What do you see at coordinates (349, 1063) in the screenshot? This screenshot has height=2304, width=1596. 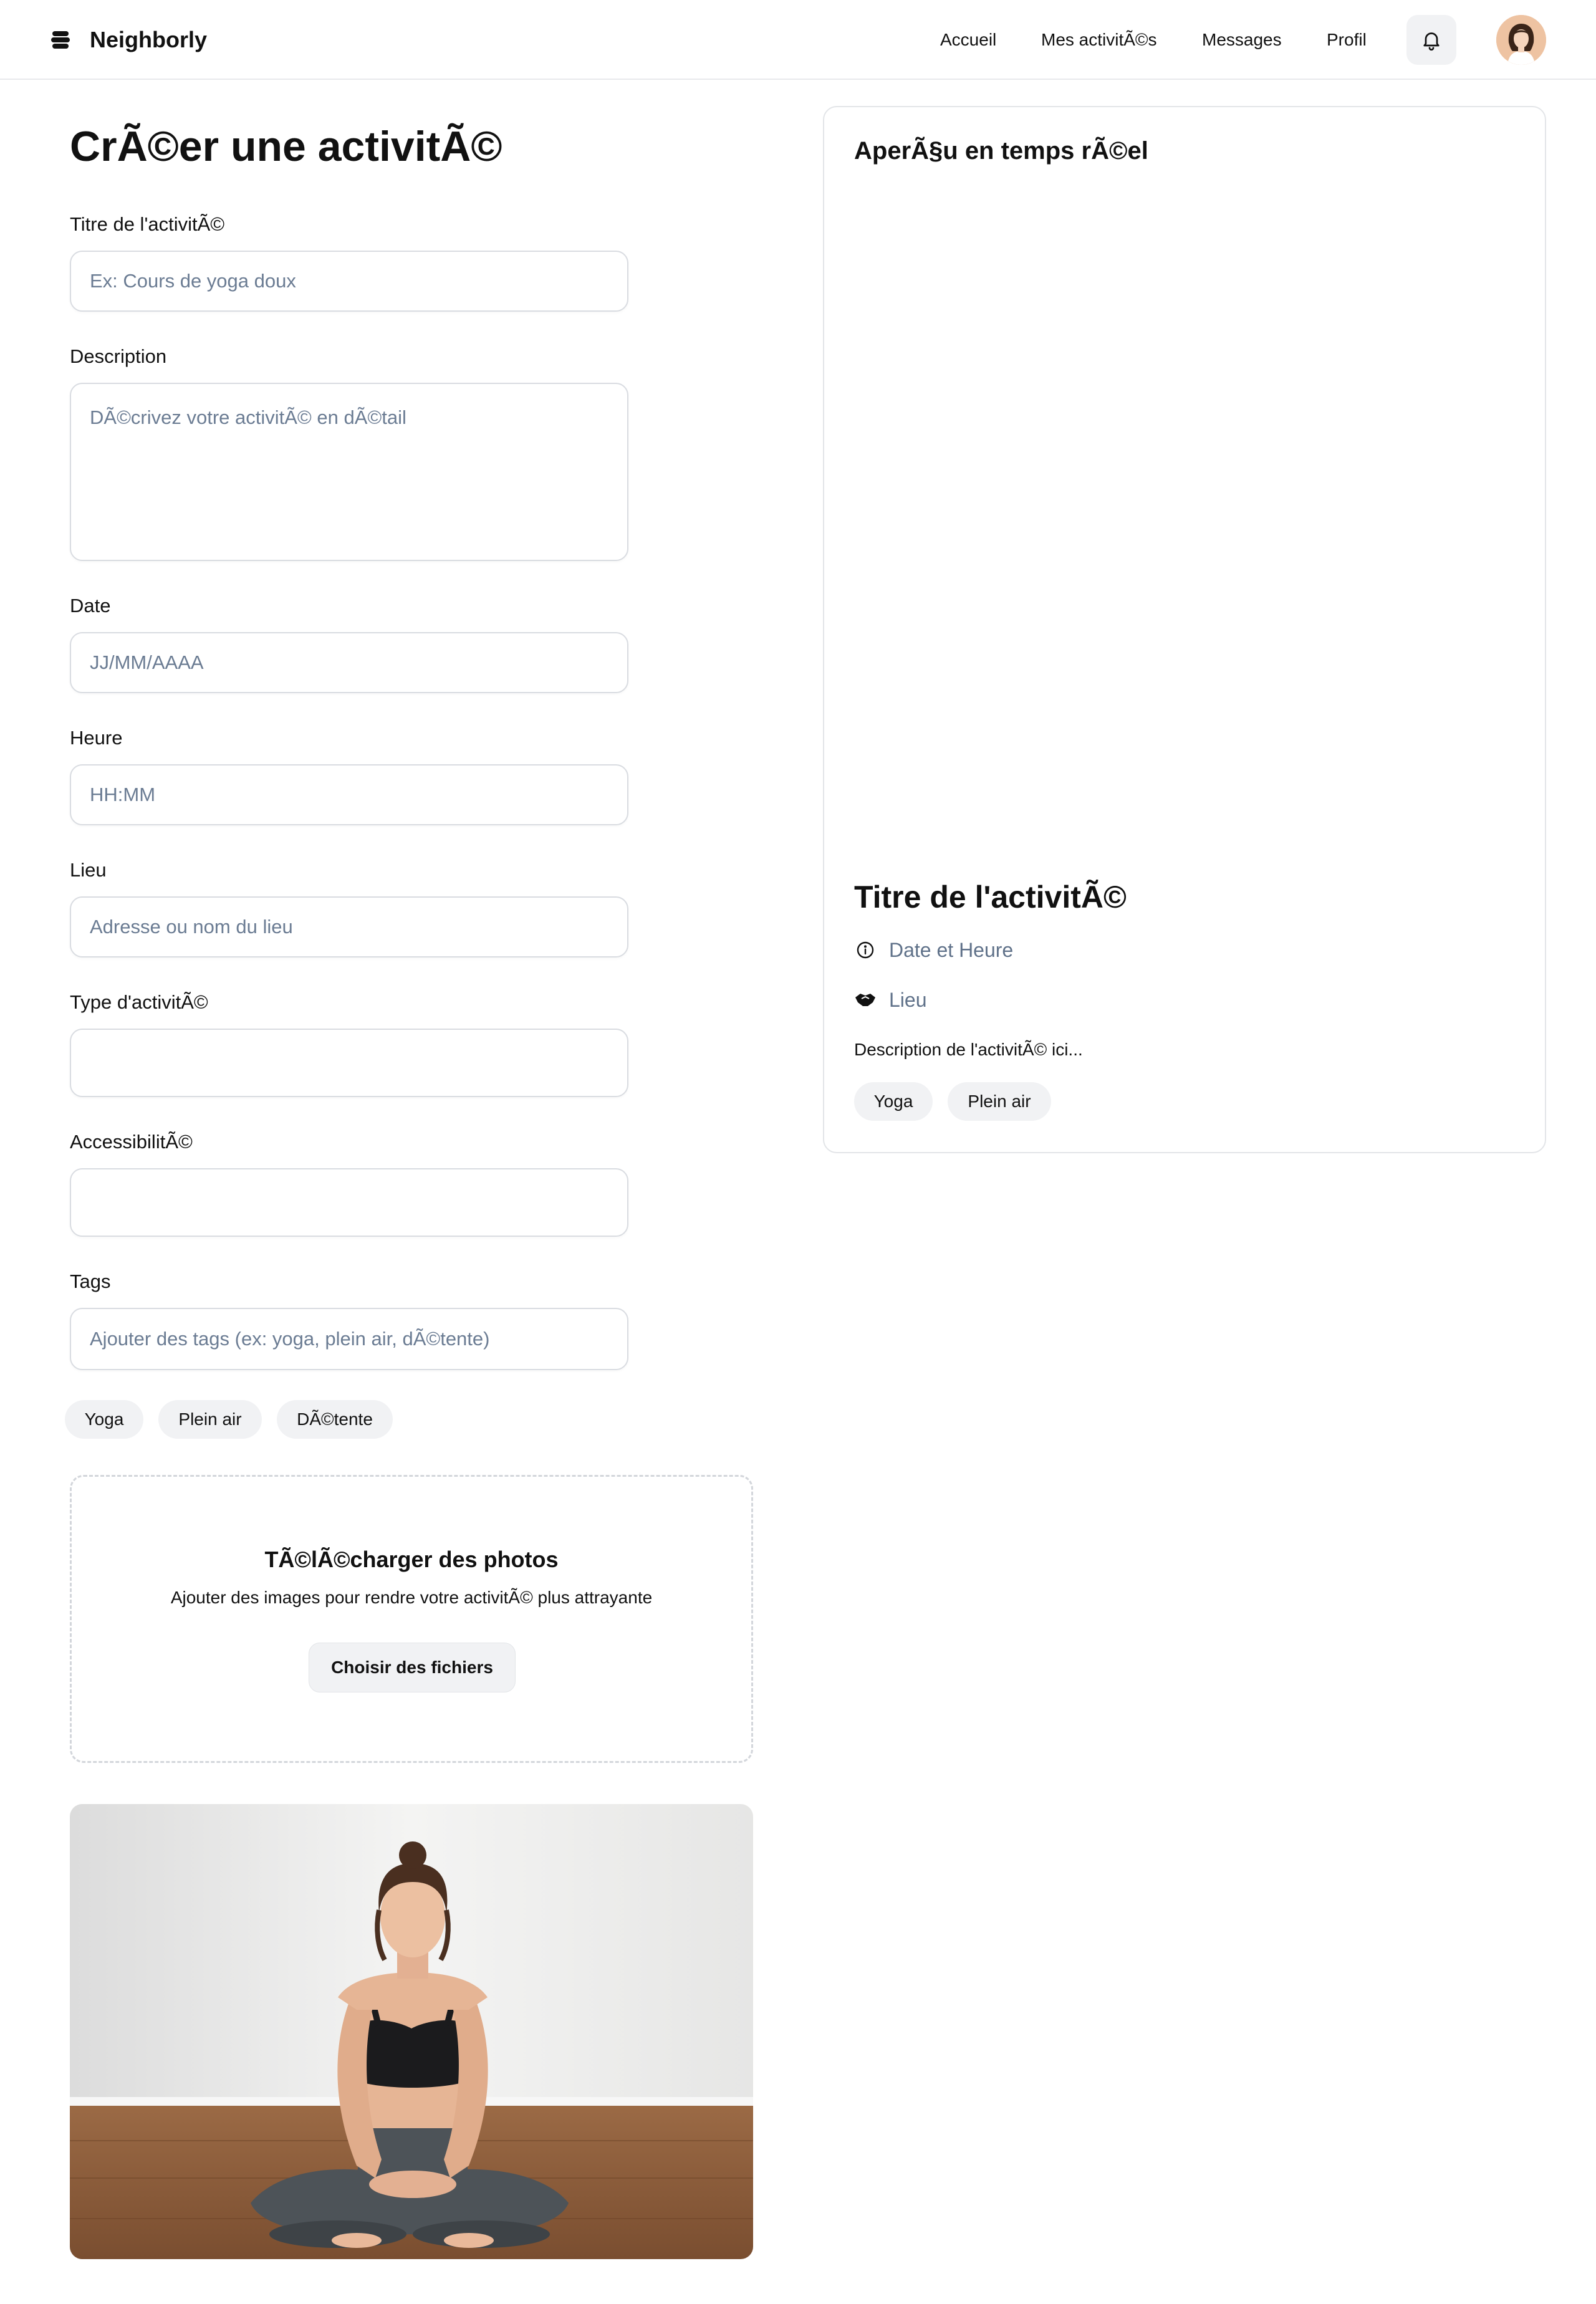 I see `activity-type-select` at bounding box center [349, 1063].